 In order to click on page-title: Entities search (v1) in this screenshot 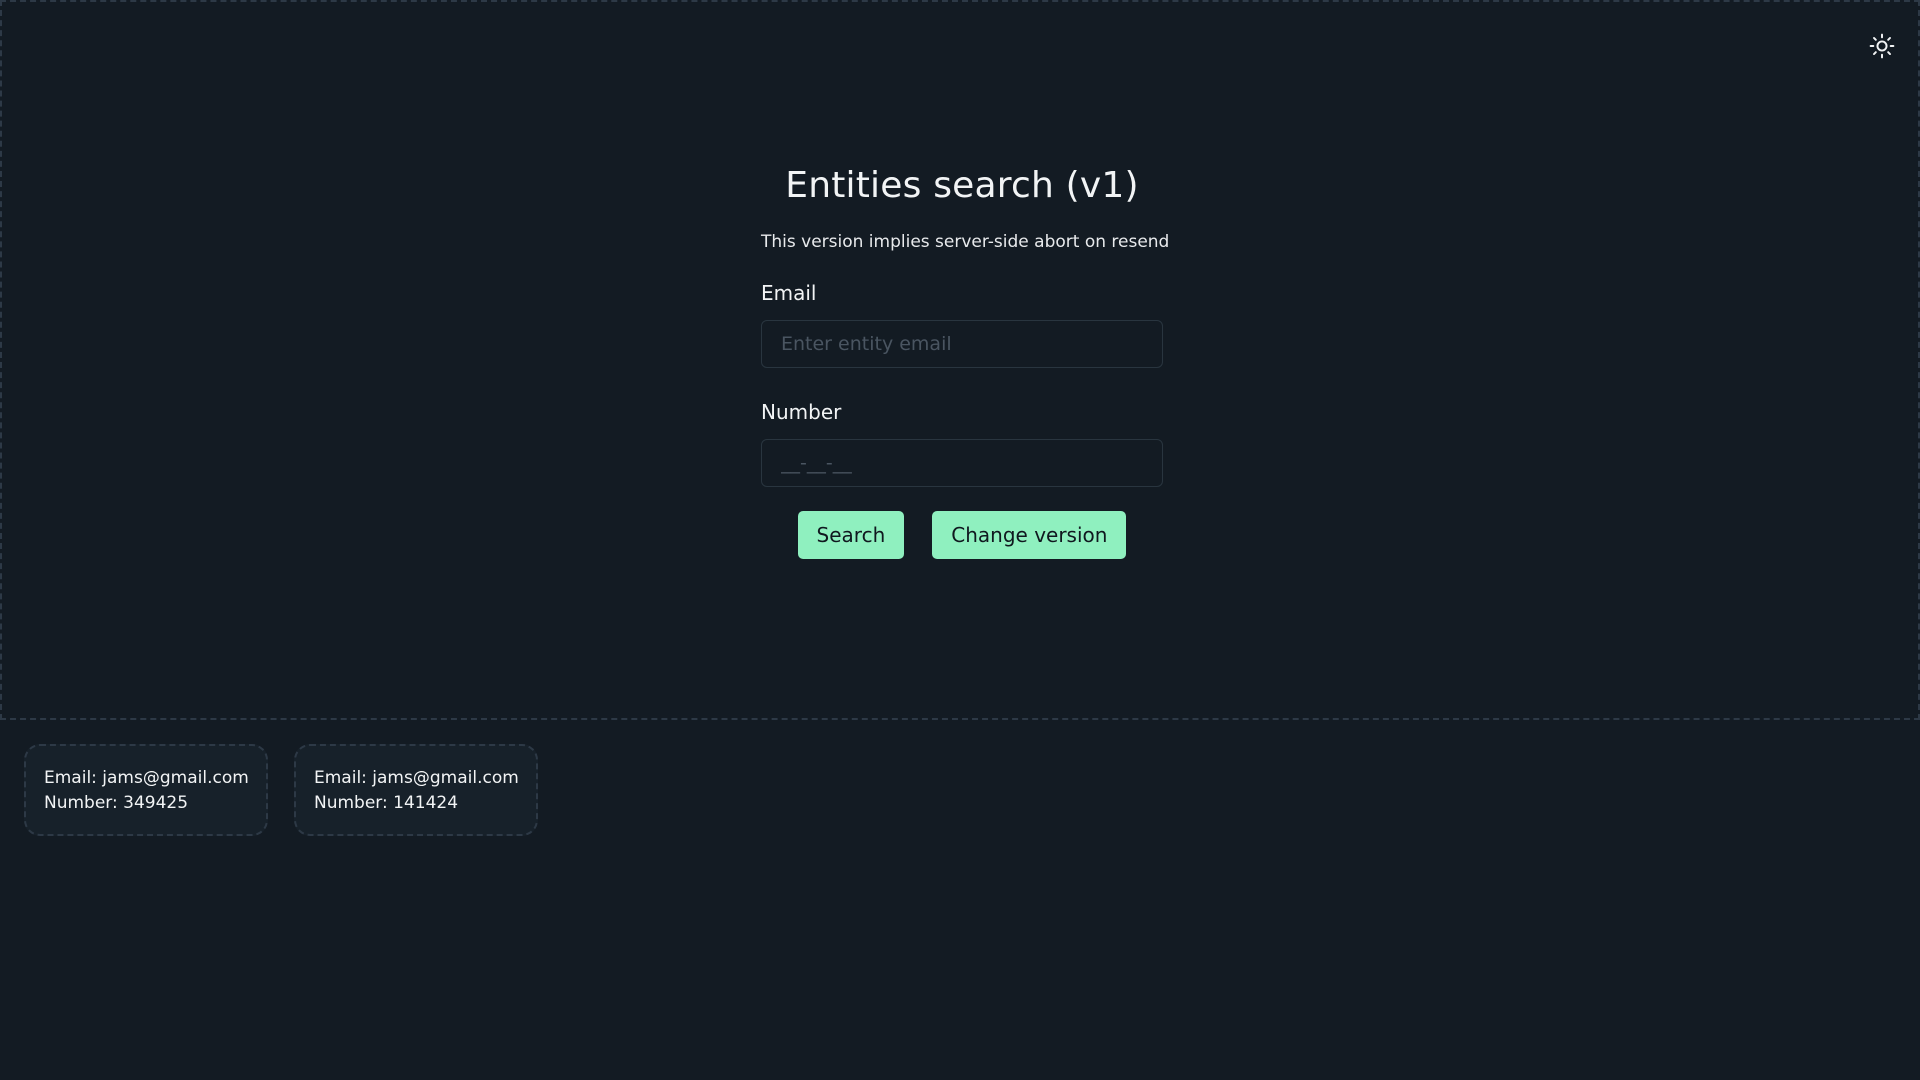, I will do `click(962, 185)`.